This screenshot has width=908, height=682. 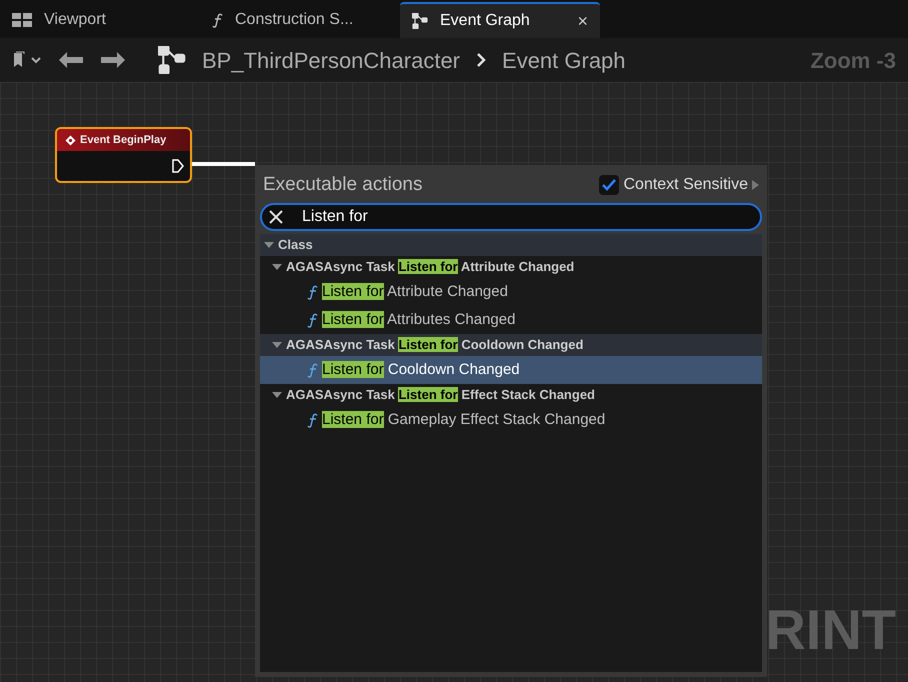 What do you see at coordinates (564, 60) in the screenshot?
I see `breadcrumb-current: Event Graph` at bounding box center [564, 60].